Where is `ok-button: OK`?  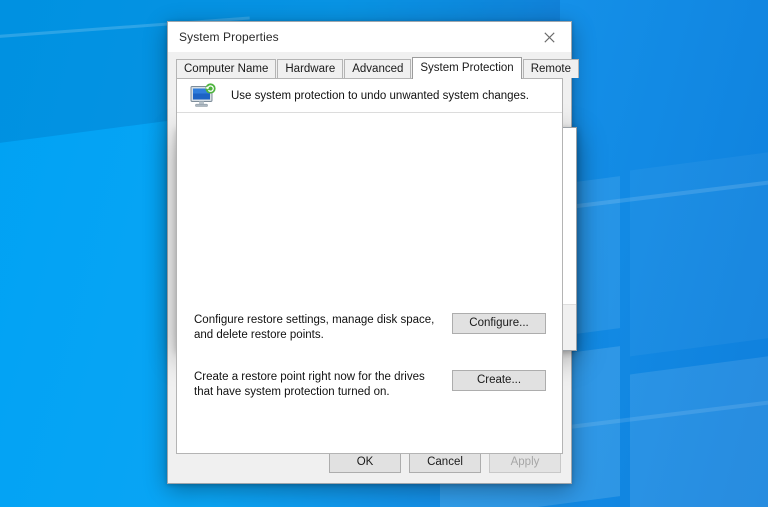 ok-button: OK is located at coordinates (365, 462).